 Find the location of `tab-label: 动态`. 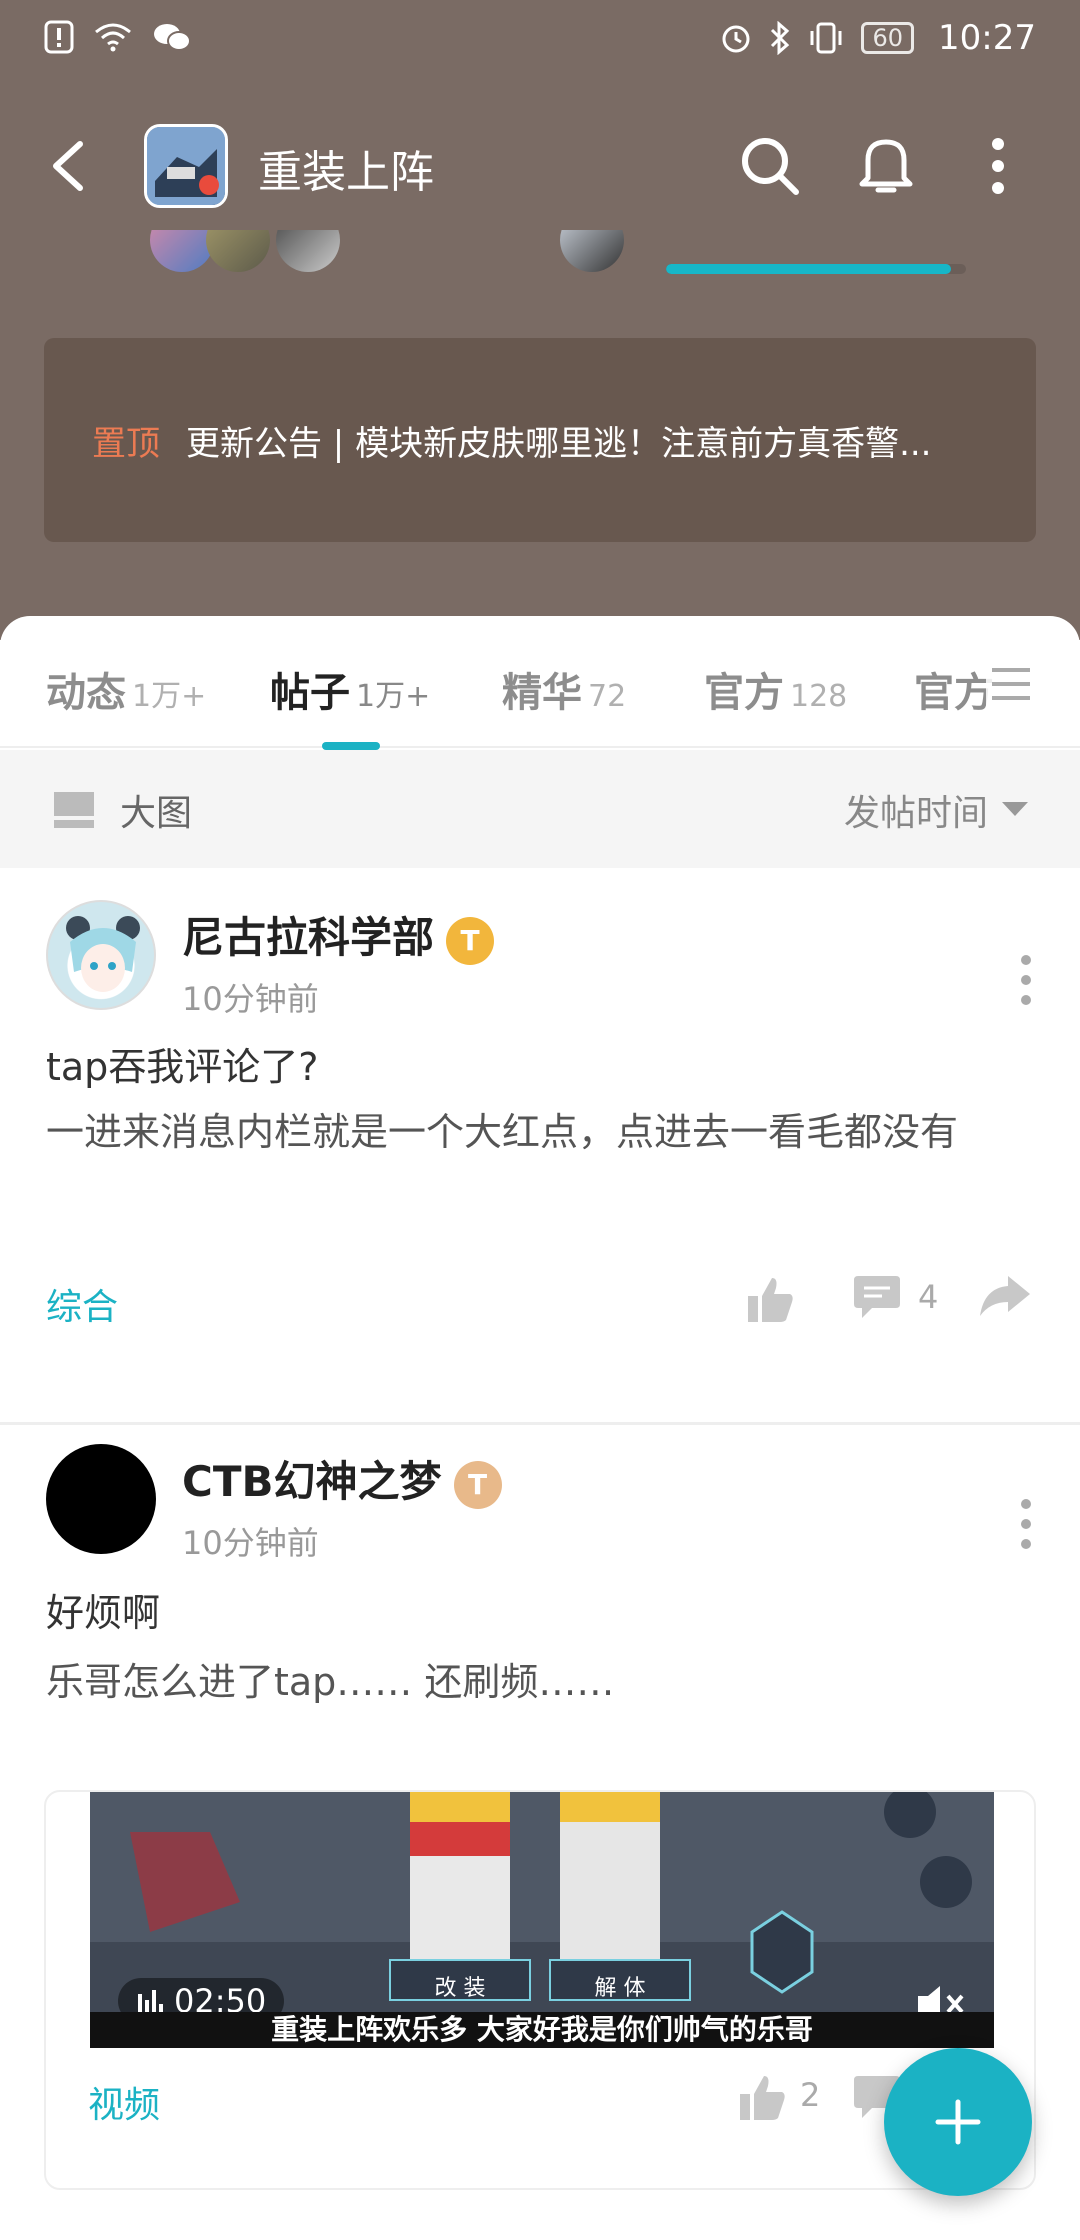

tab-label: 动态 is located at coordinates (86, 693).